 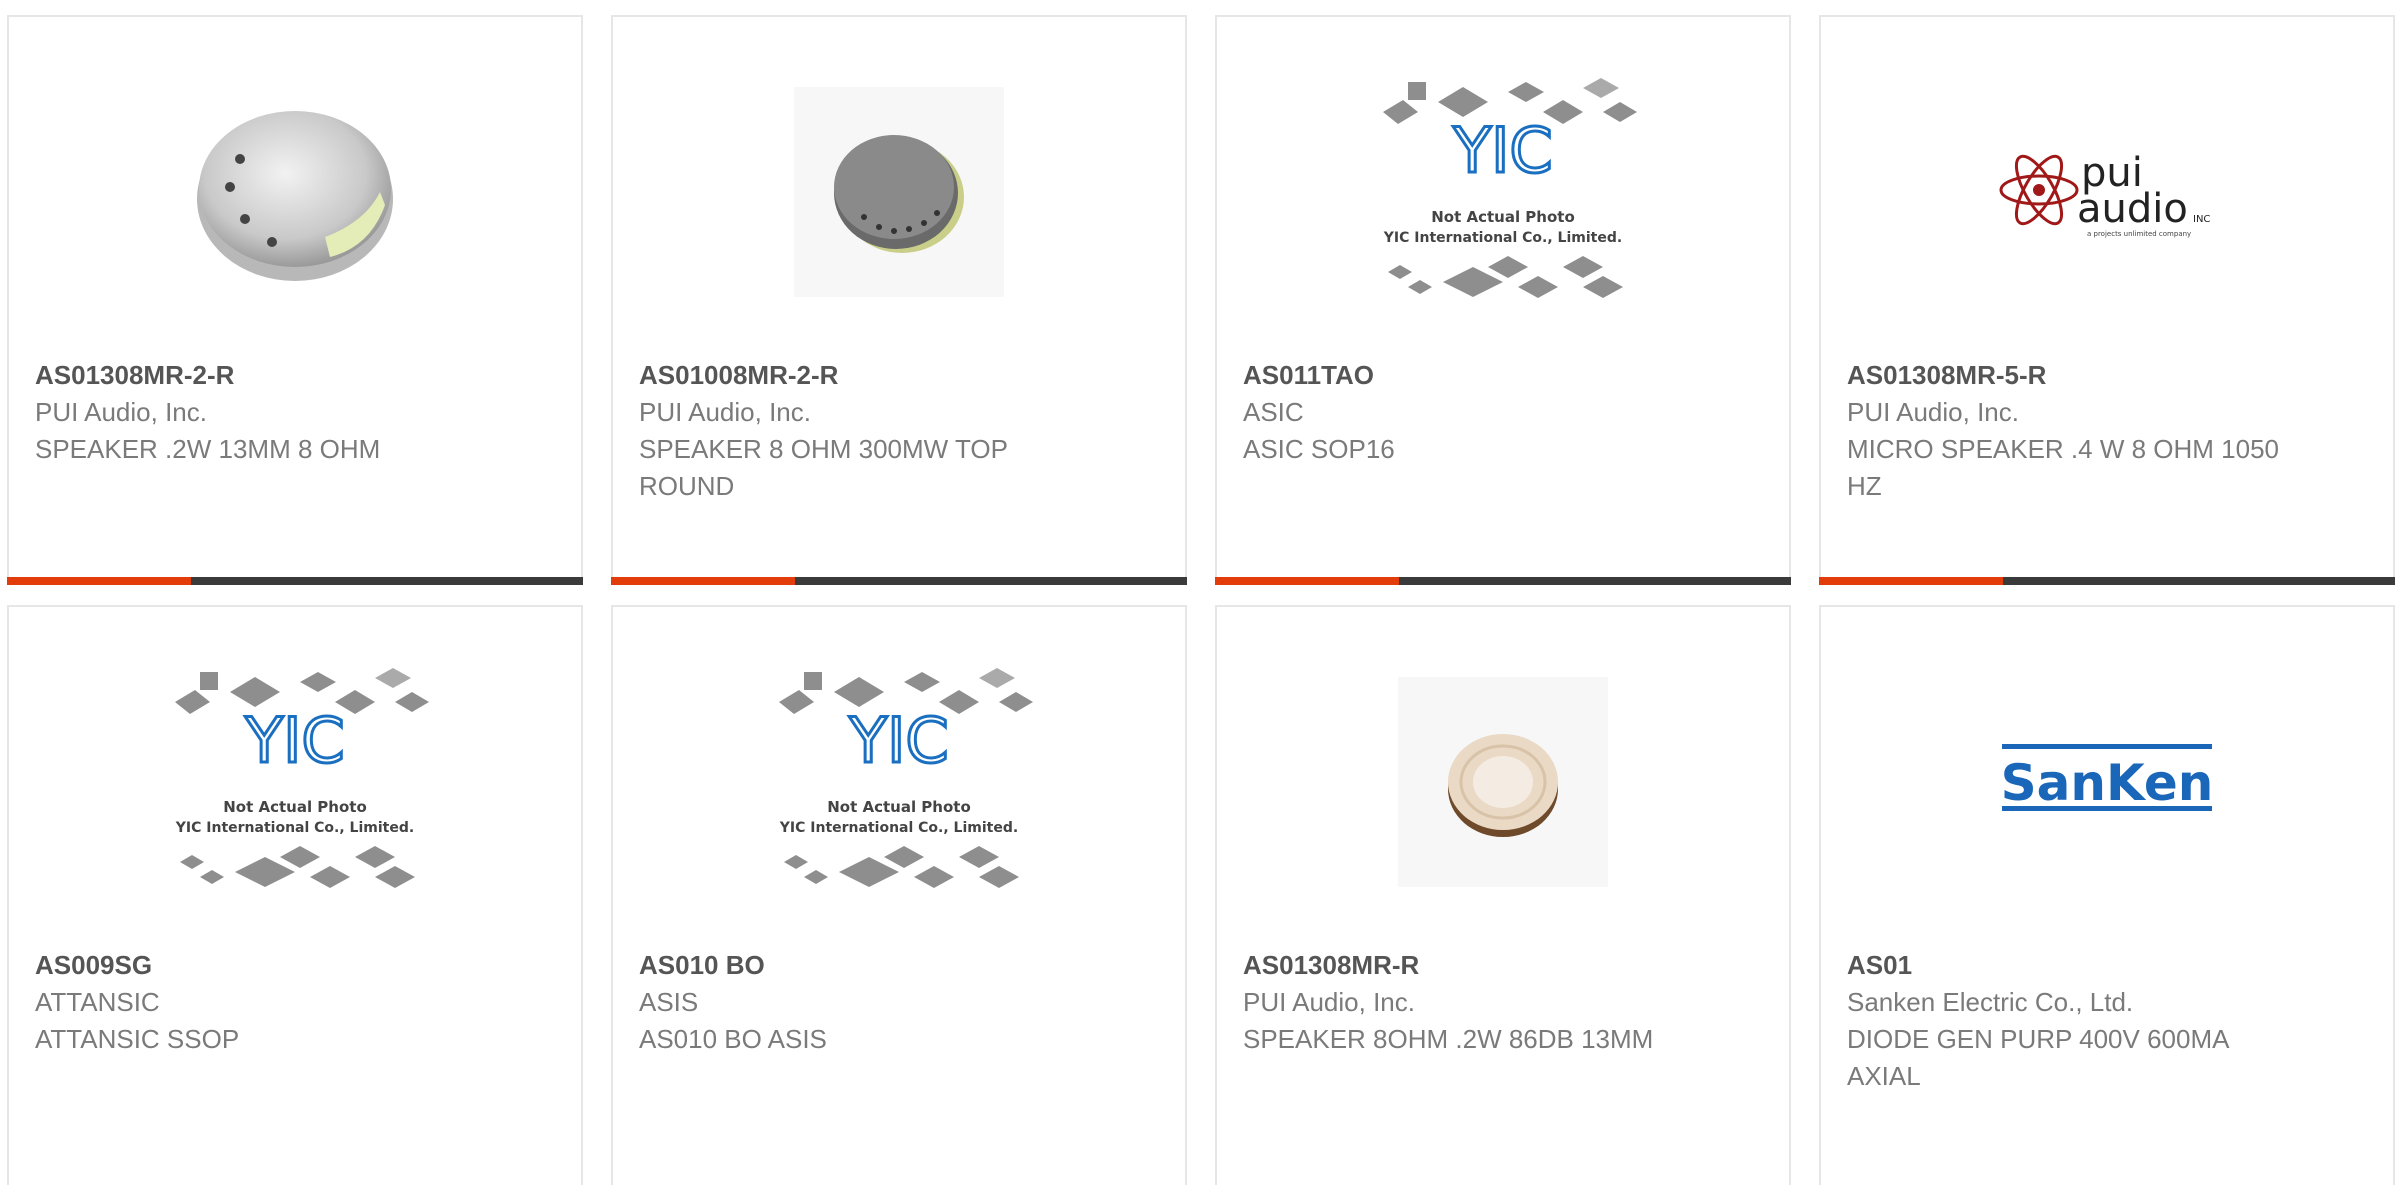 I want to click on part-number: AS009SG, so click(x=295, y=965).